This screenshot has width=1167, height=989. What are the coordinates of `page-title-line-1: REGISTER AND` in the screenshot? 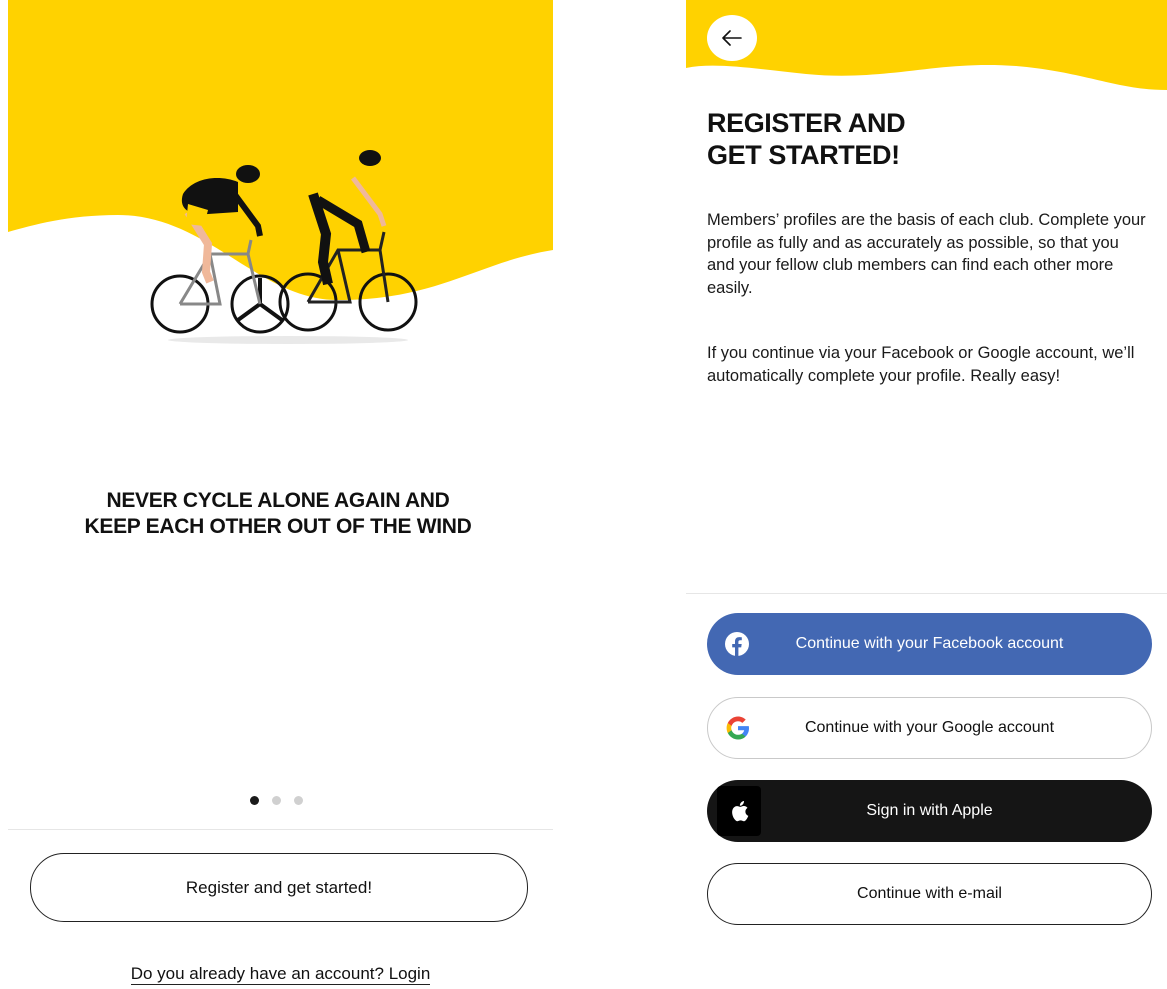 It's located at (806, 123).